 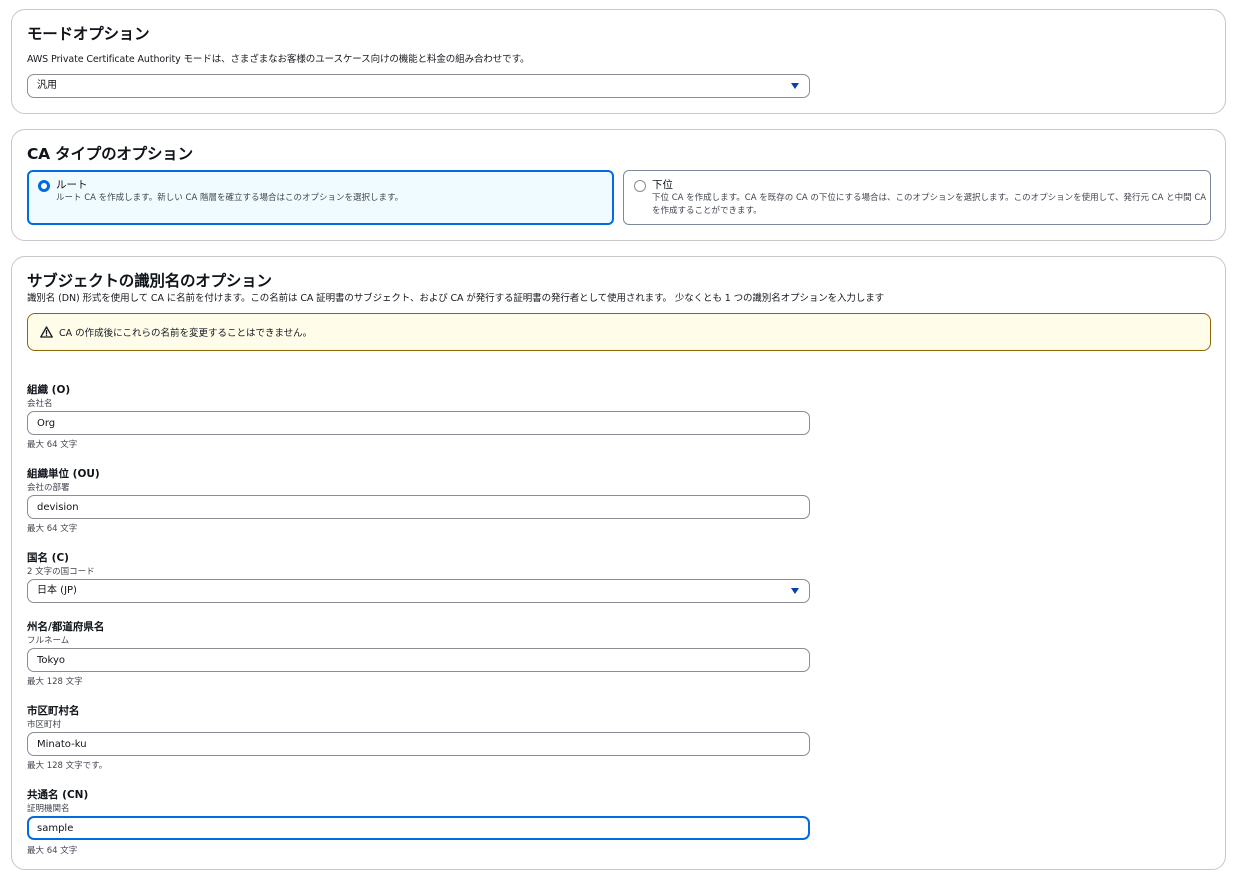 I want to click on state-hint: 最大 128 文字, so click(x=55, y=682).